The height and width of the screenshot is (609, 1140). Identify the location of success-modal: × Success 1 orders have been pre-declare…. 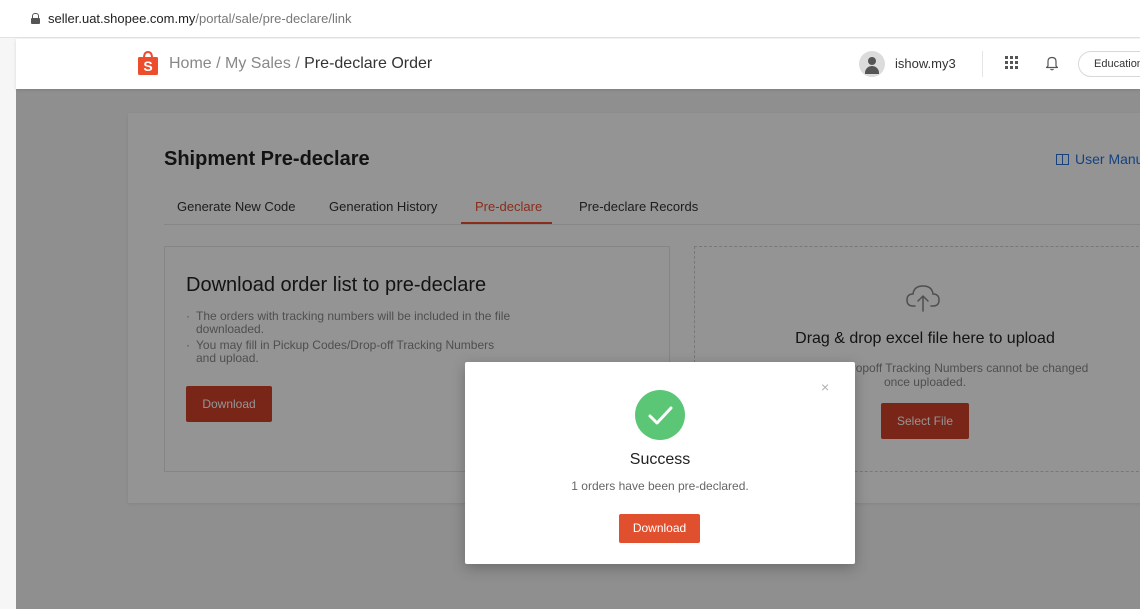
(660, 463).